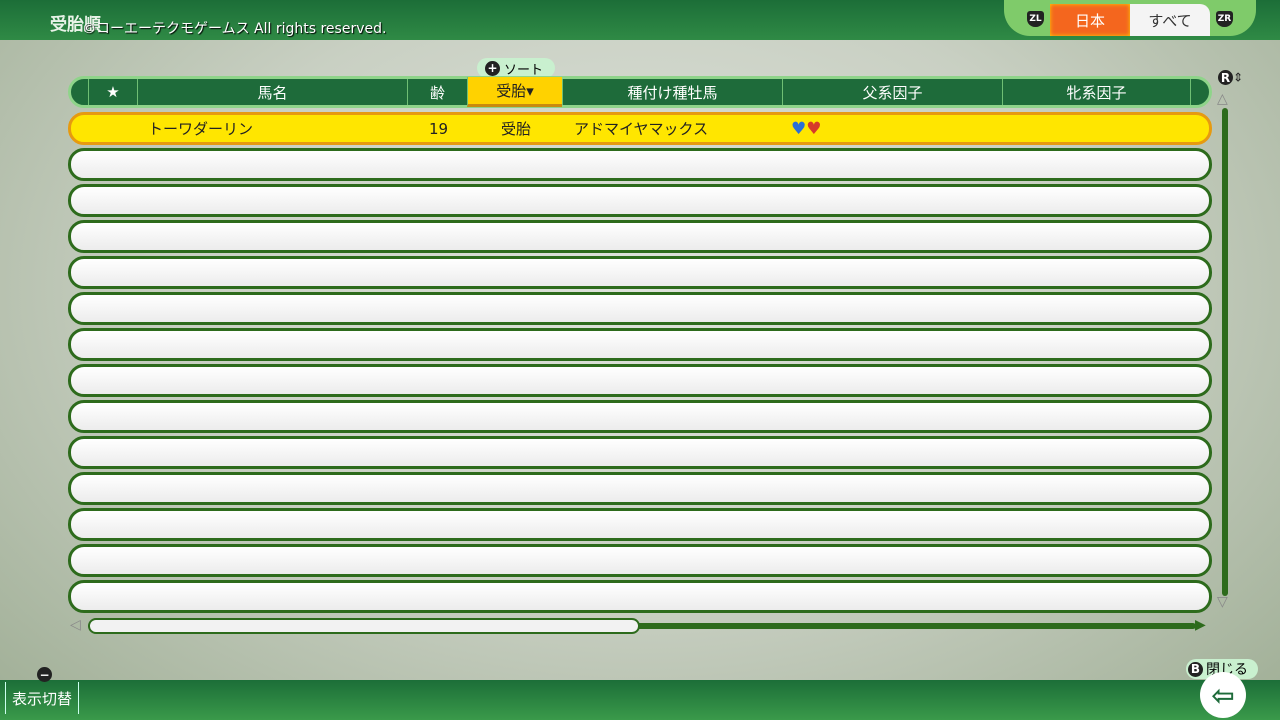  Describe the element at coordinates (1035, 19) in the screenshot. I see `zl-button-icon: ZL` at that location.